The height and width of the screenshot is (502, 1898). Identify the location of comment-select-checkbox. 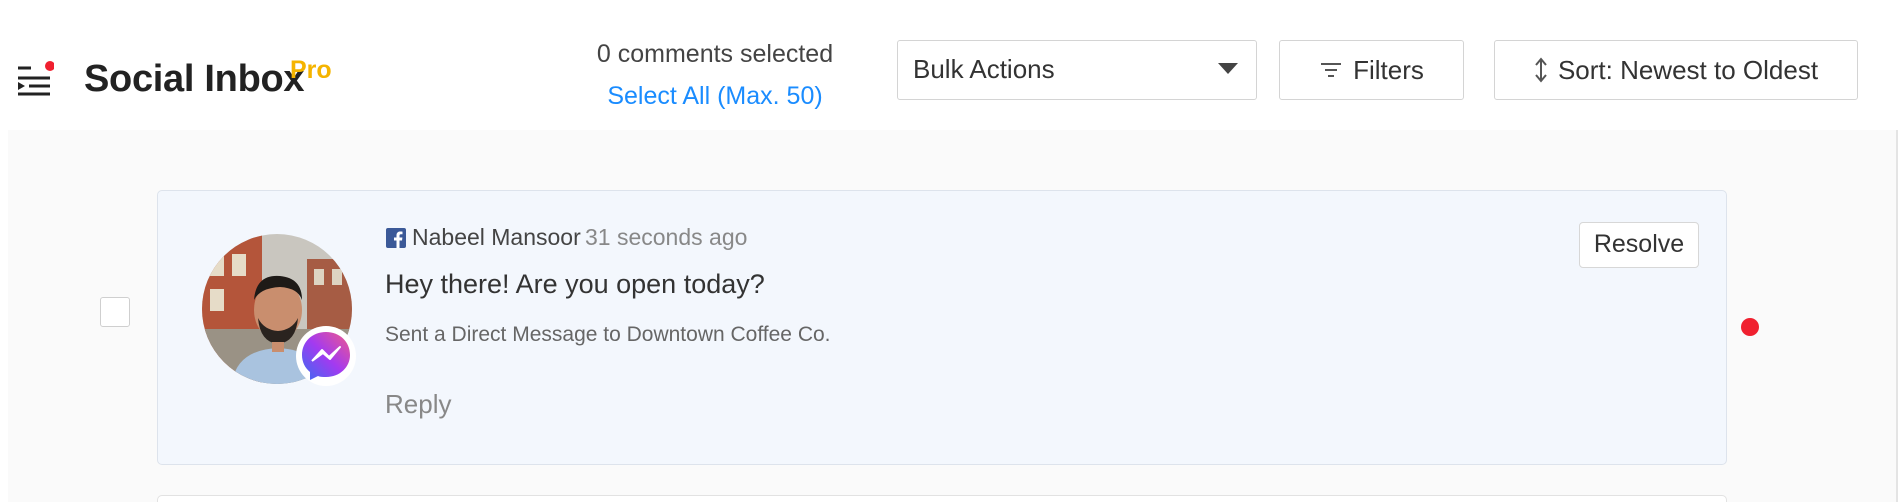
(115, 312).